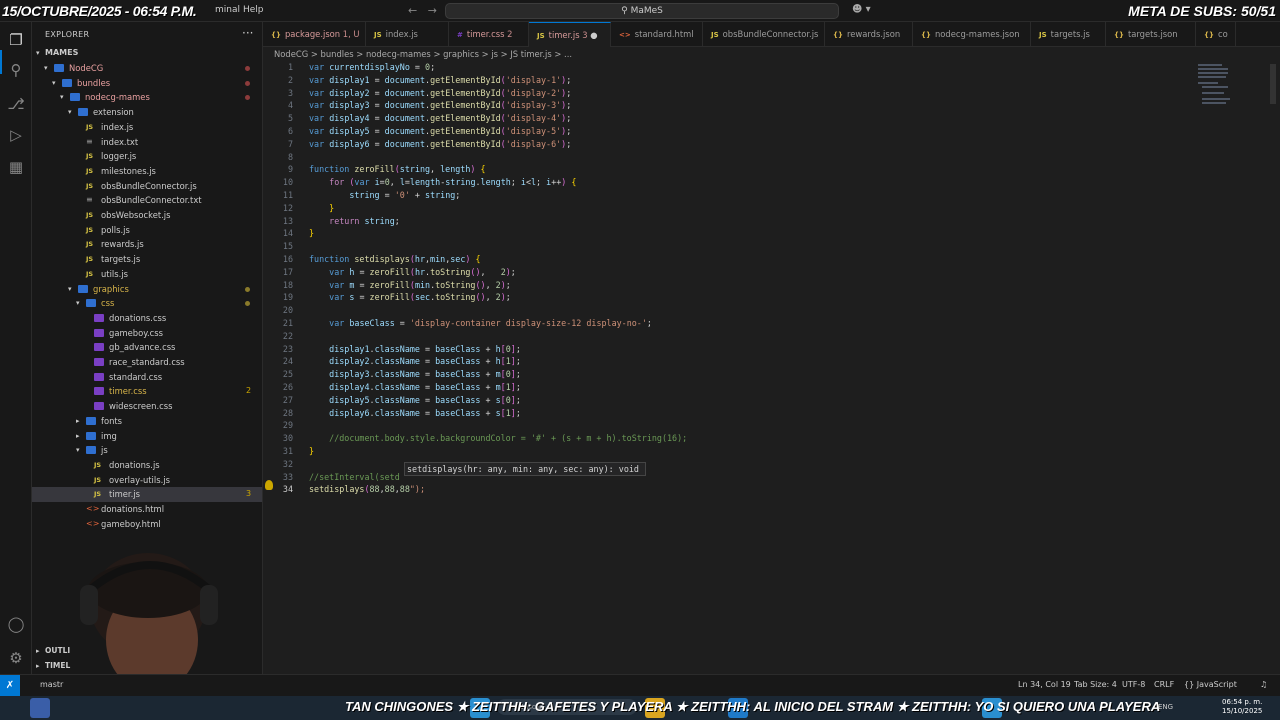 Image resolution: width=1280 pixels, height=720 pixels. I want to click on run-debug-icon: ▷, so click(16, 135).